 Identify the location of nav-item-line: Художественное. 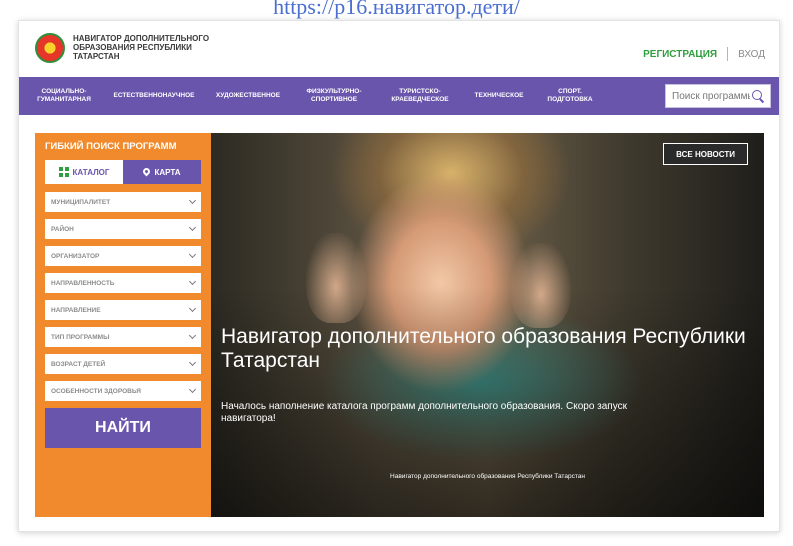
(248, 95).